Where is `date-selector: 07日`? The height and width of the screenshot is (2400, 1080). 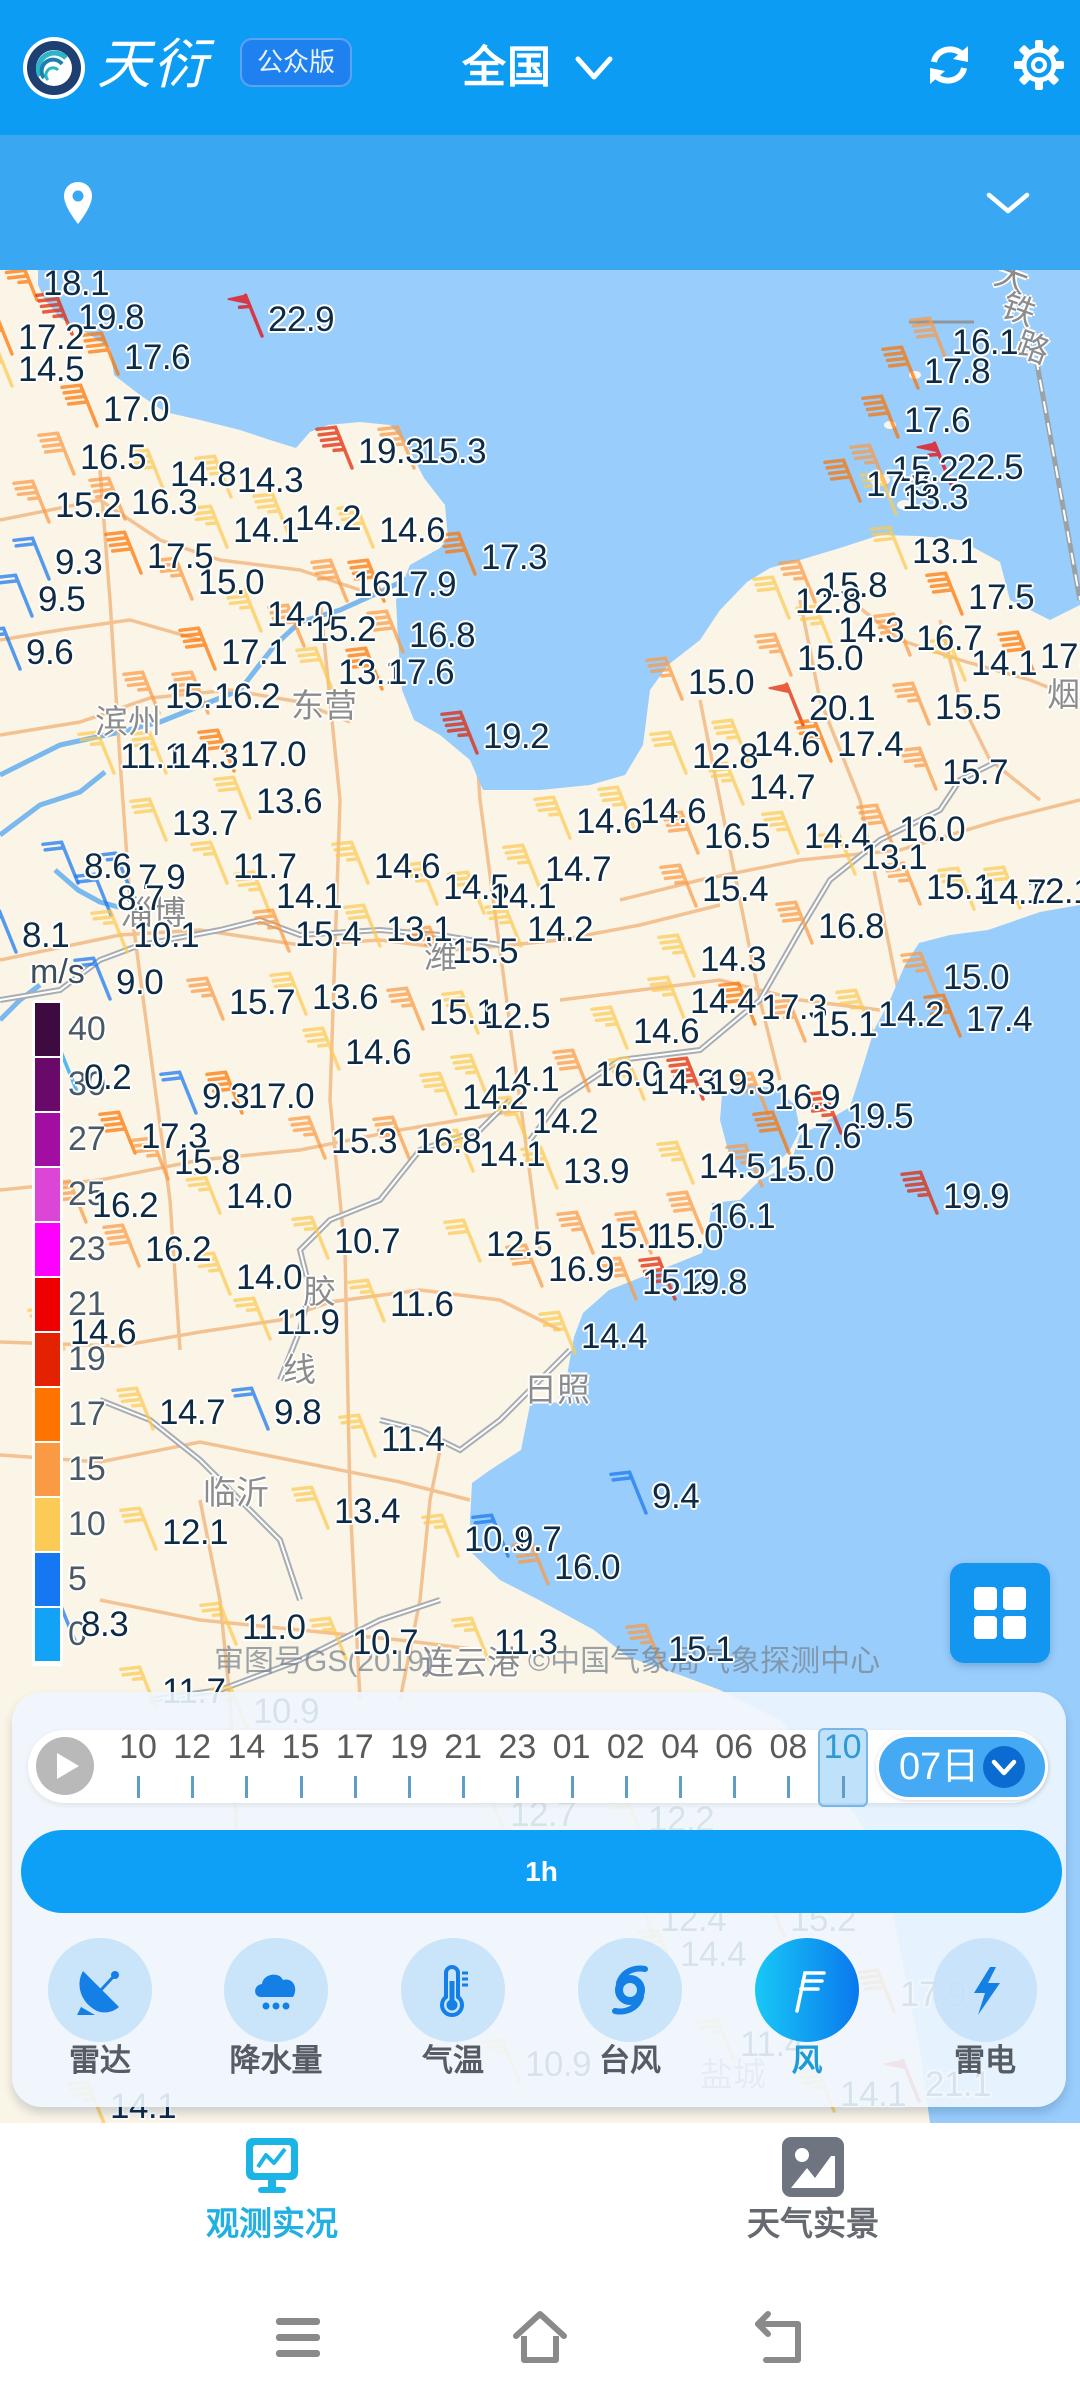 date-selector: 07日 is located at coordinates (962, 1767).